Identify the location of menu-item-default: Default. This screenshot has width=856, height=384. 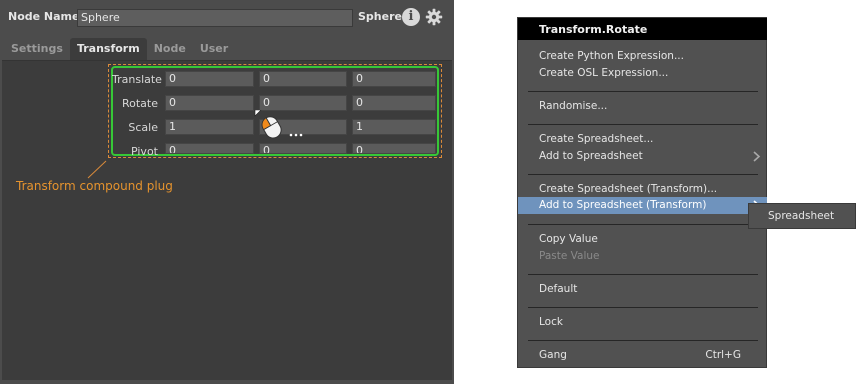
(642, 289).